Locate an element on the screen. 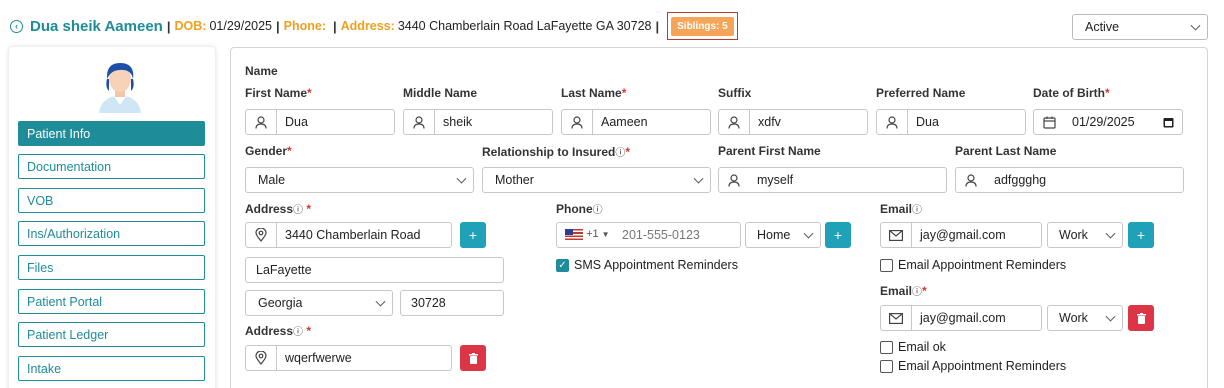 This screenshot has height=388, width=1224. city-input: LaFayette is located at coordinates (374, 270).